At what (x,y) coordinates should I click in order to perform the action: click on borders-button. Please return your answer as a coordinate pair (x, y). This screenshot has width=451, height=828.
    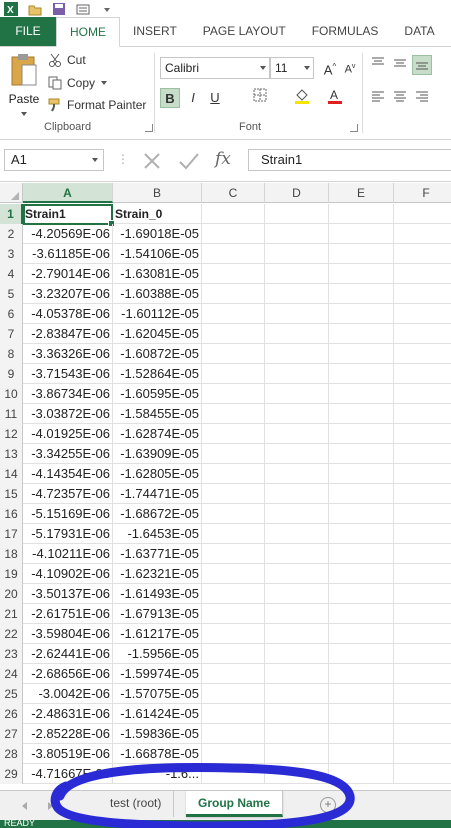
    Looking at the image, I should click on (260, 98).